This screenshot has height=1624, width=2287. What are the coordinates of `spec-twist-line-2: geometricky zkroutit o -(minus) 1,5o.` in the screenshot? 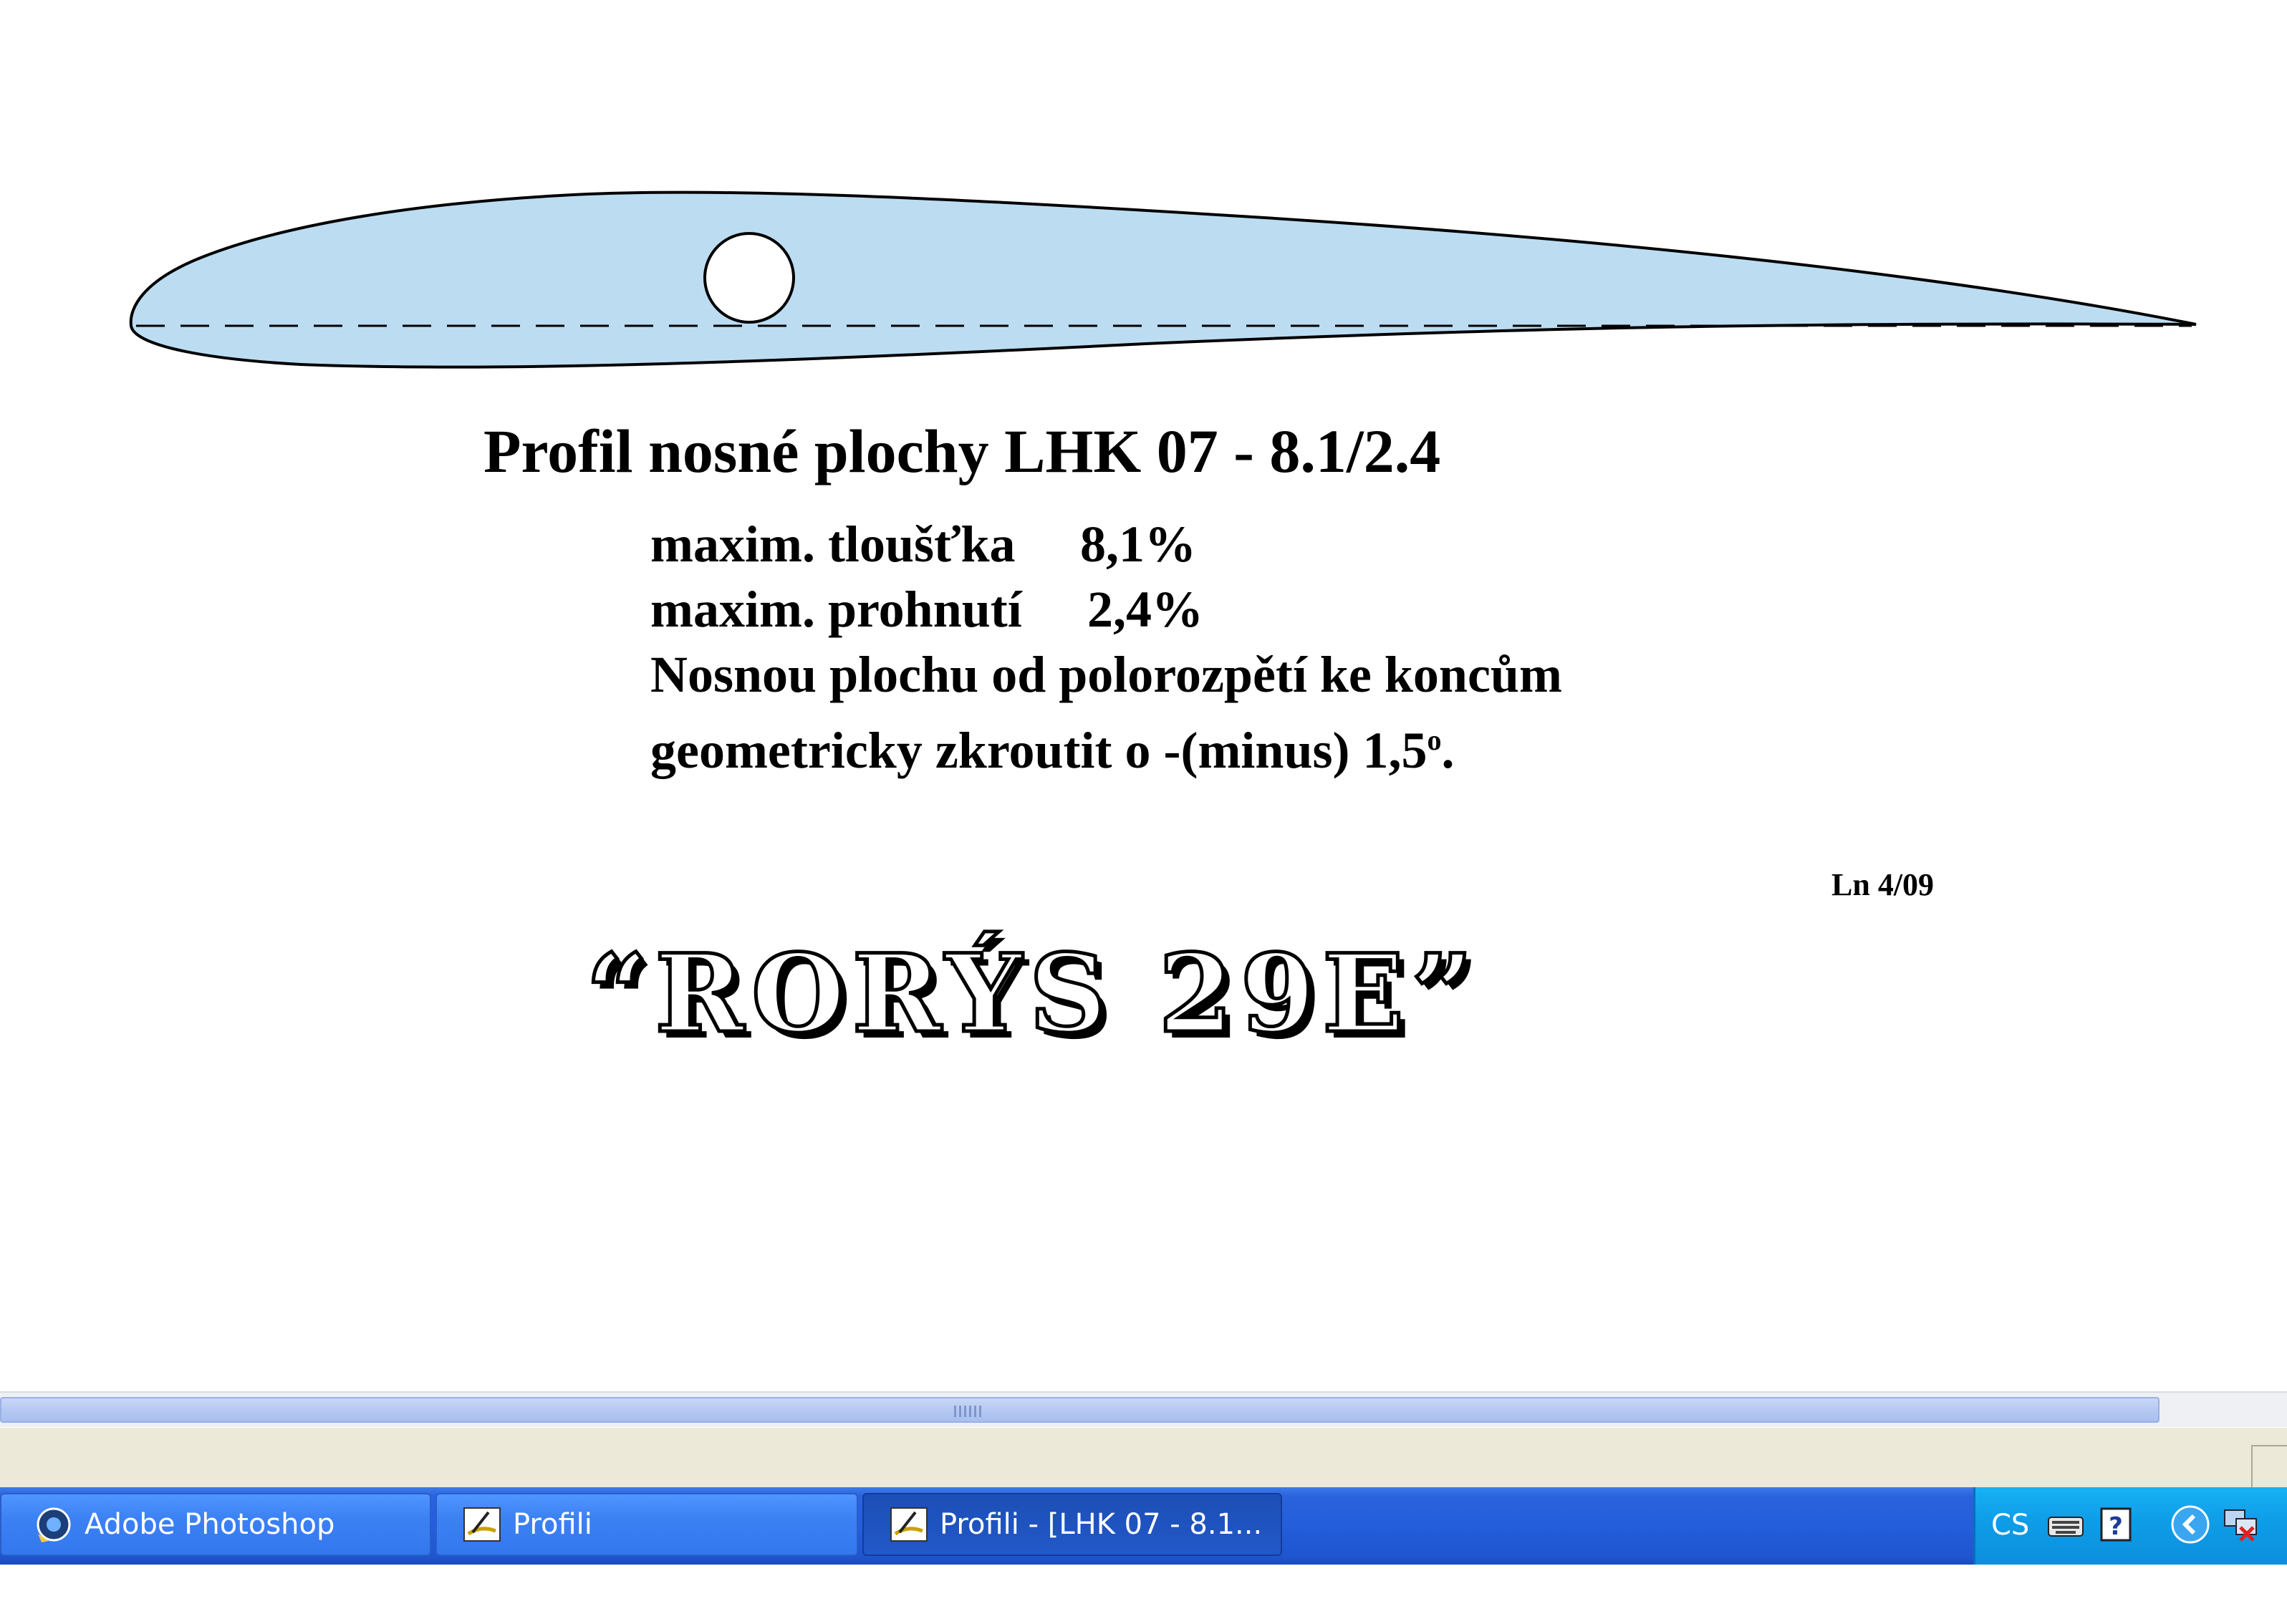 It's located at (1106, 745).